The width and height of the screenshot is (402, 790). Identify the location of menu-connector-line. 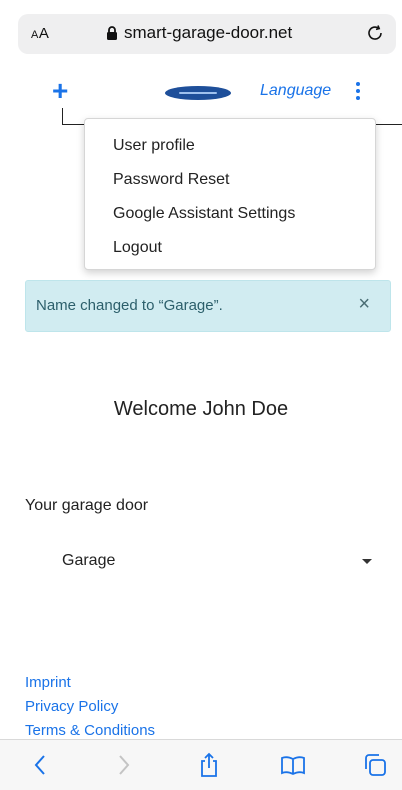
(62, 116).